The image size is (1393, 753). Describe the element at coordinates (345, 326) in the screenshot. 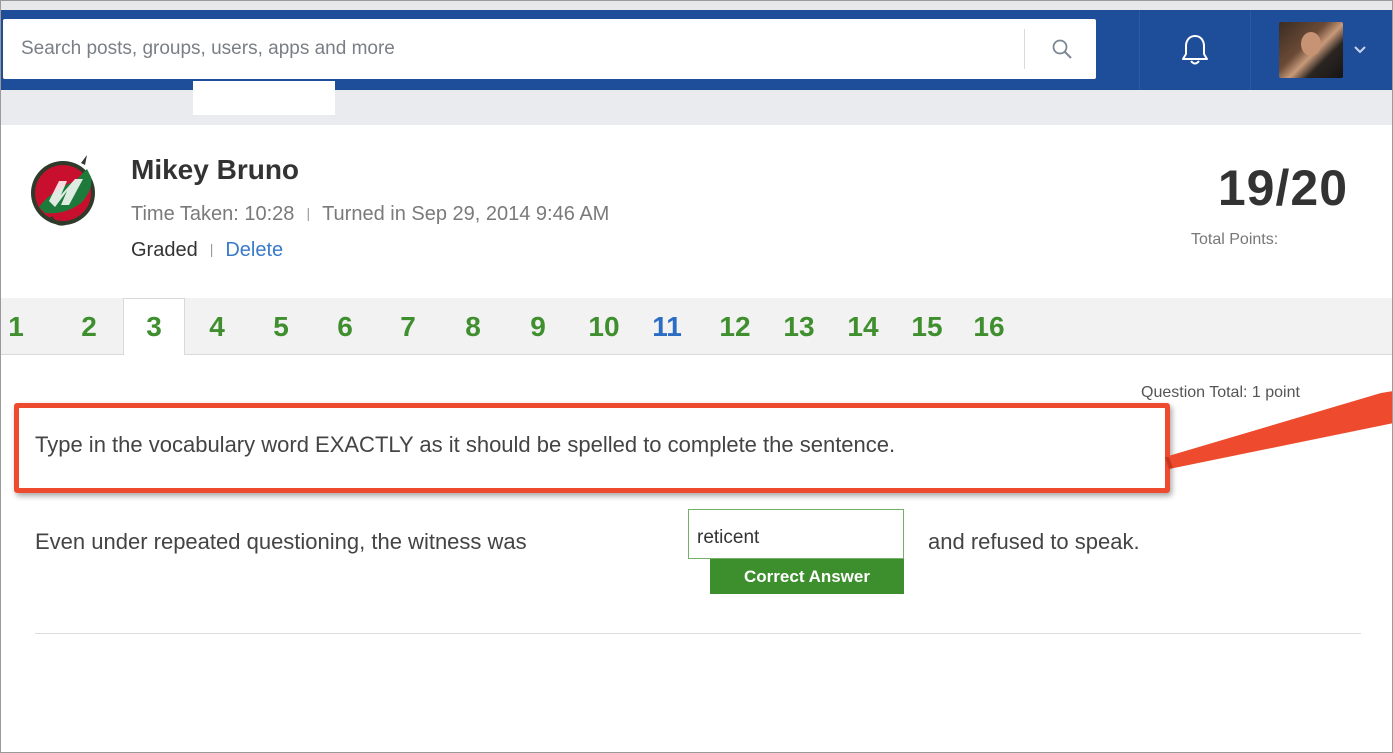

I see `tab-question-6: 6` at that location.